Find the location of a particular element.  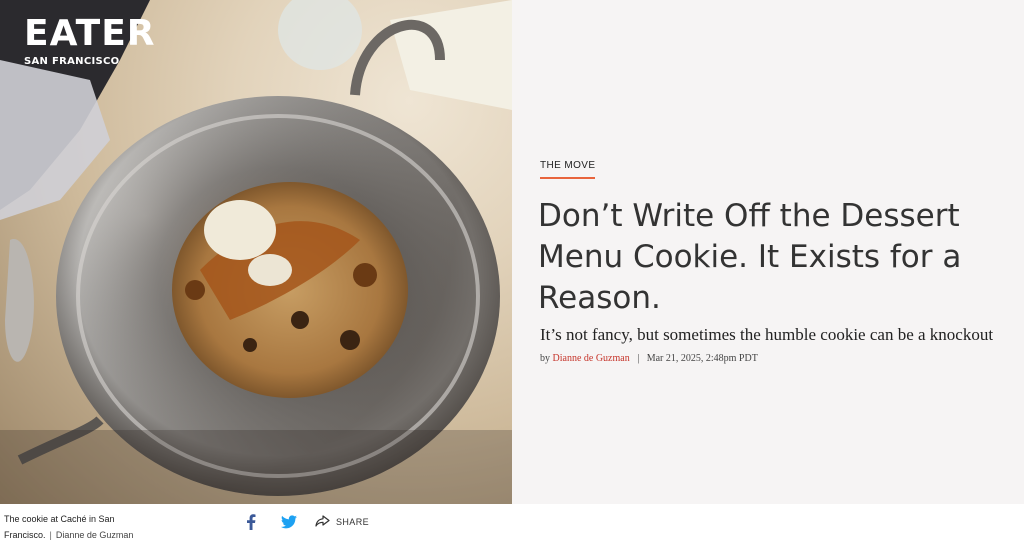

share-label: SHARE is located at coordinates (353, 522).